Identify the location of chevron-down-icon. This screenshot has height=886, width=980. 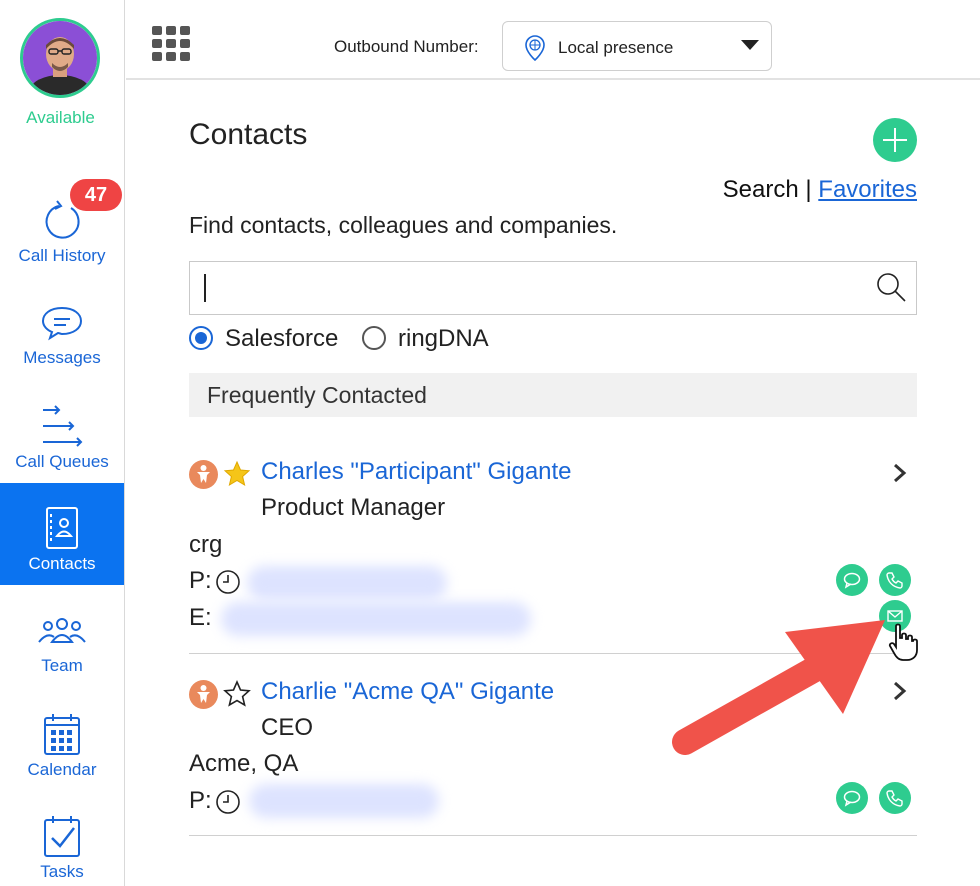
(750, 45).